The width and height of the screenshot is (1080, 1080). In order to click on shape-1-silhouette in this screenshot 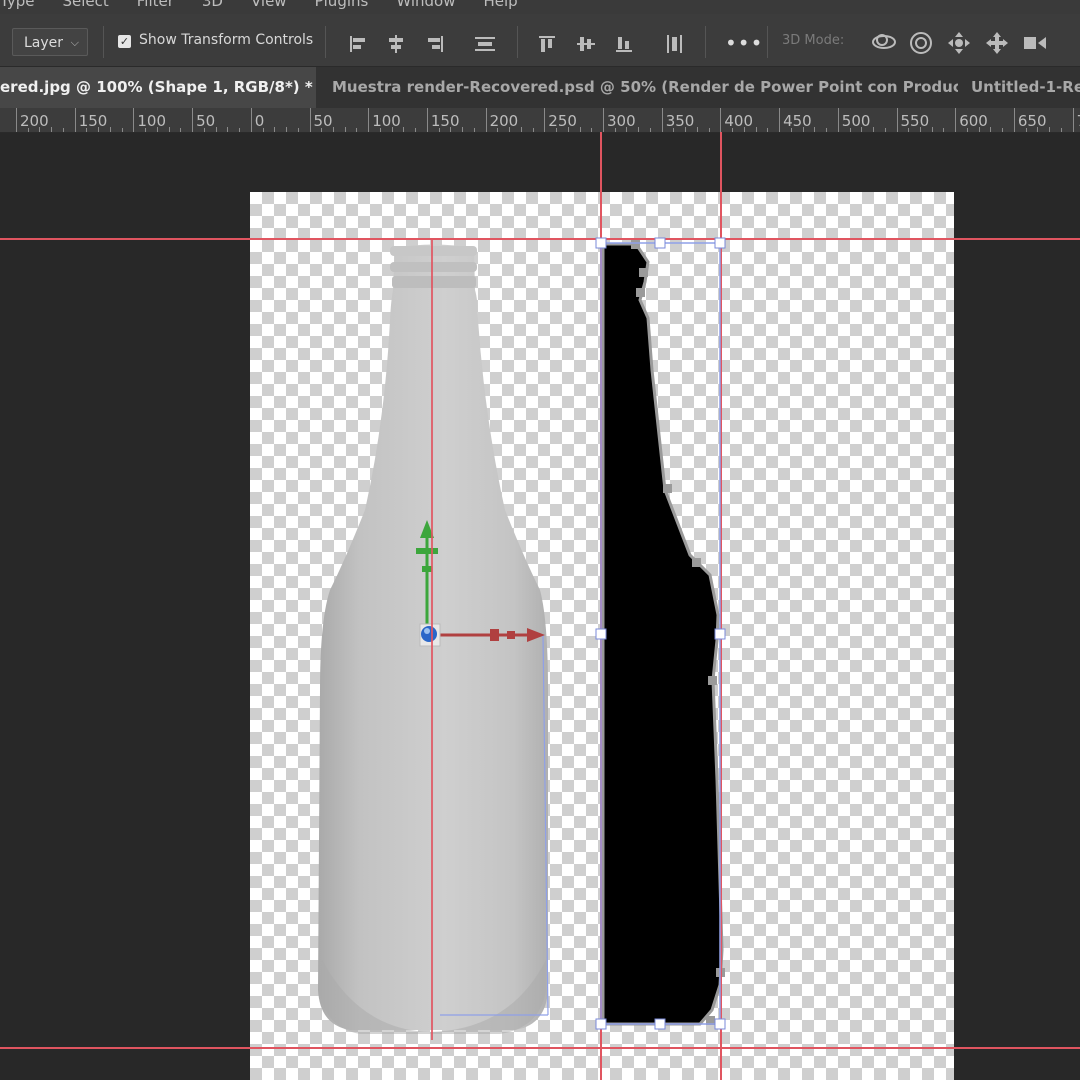, I will do `click(663, 633)`.